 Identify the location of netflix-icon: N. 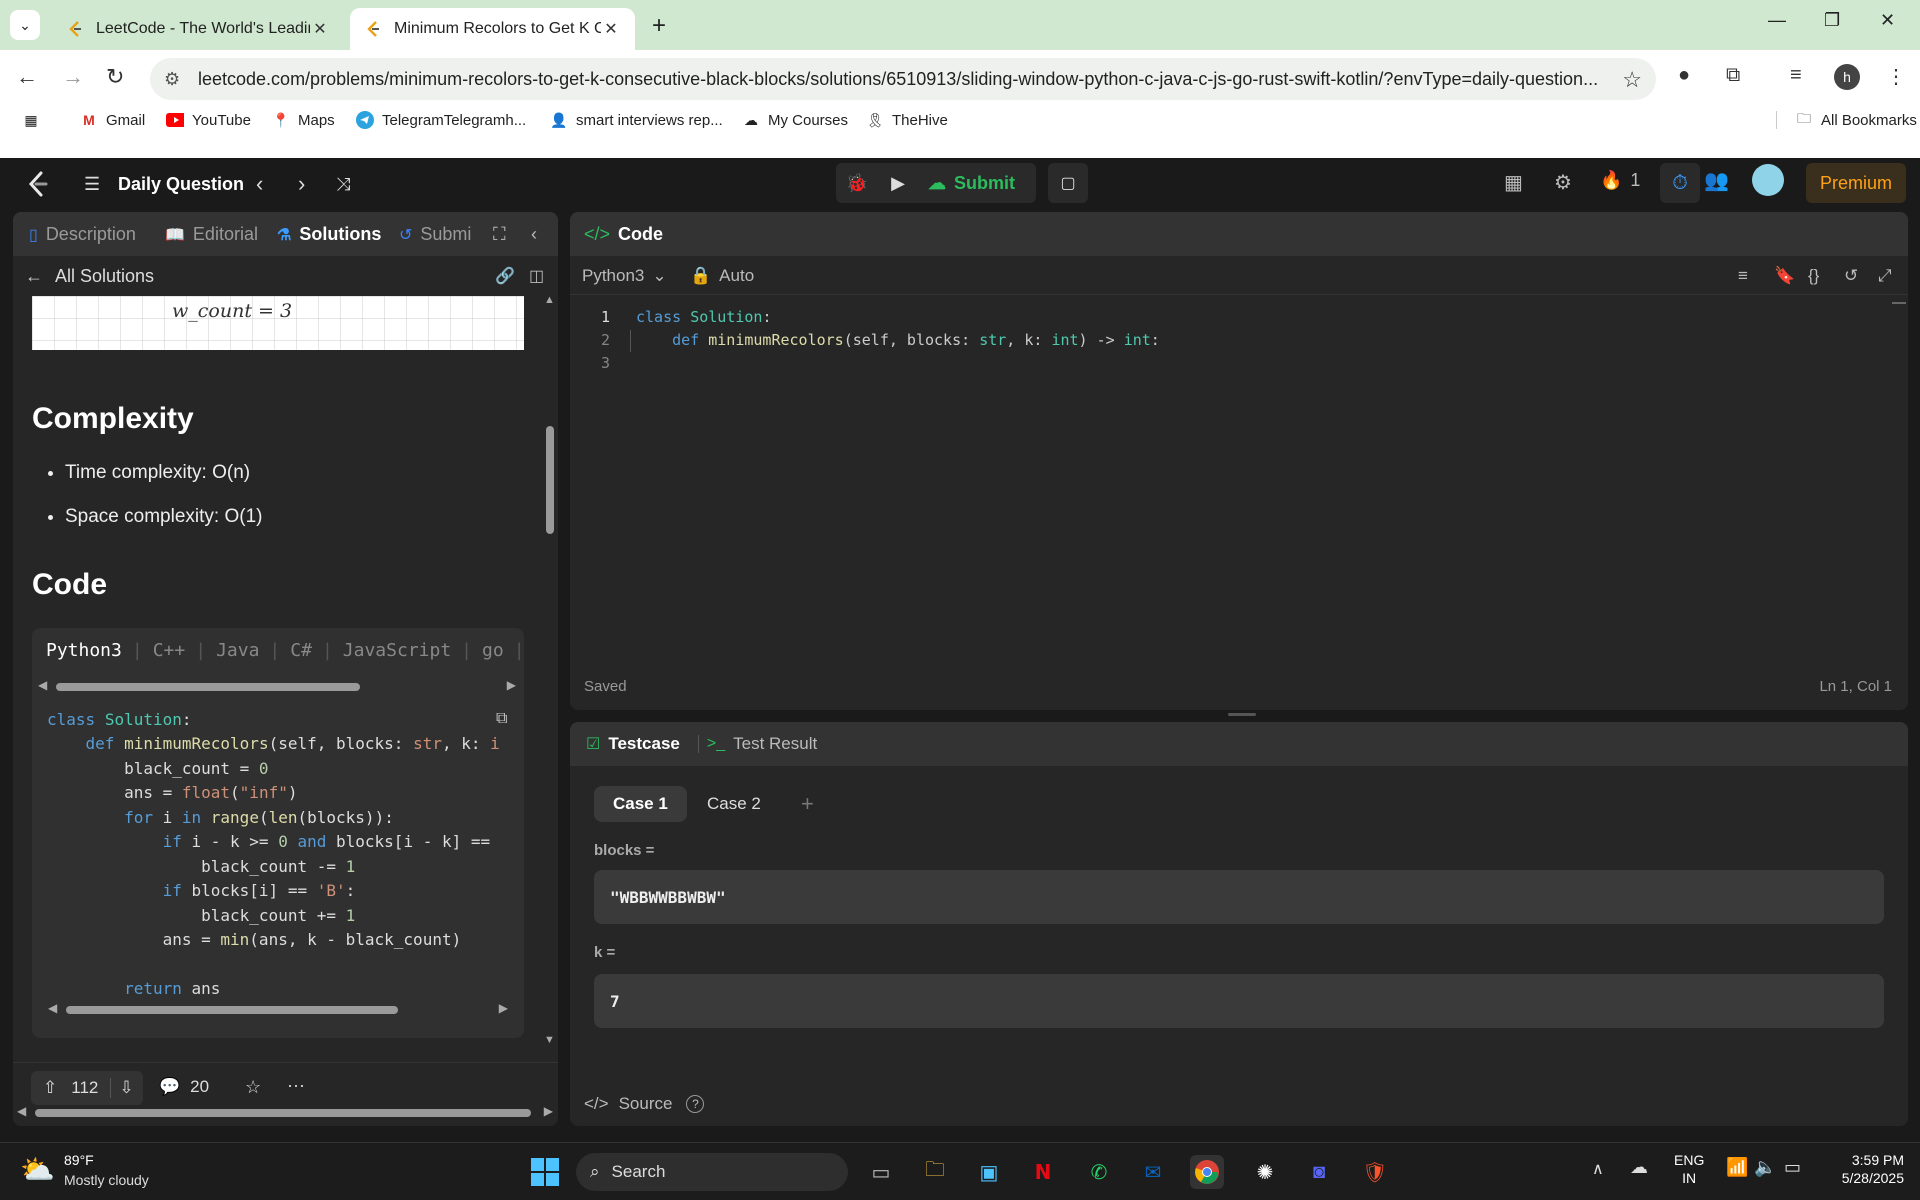
(1043, 1172).